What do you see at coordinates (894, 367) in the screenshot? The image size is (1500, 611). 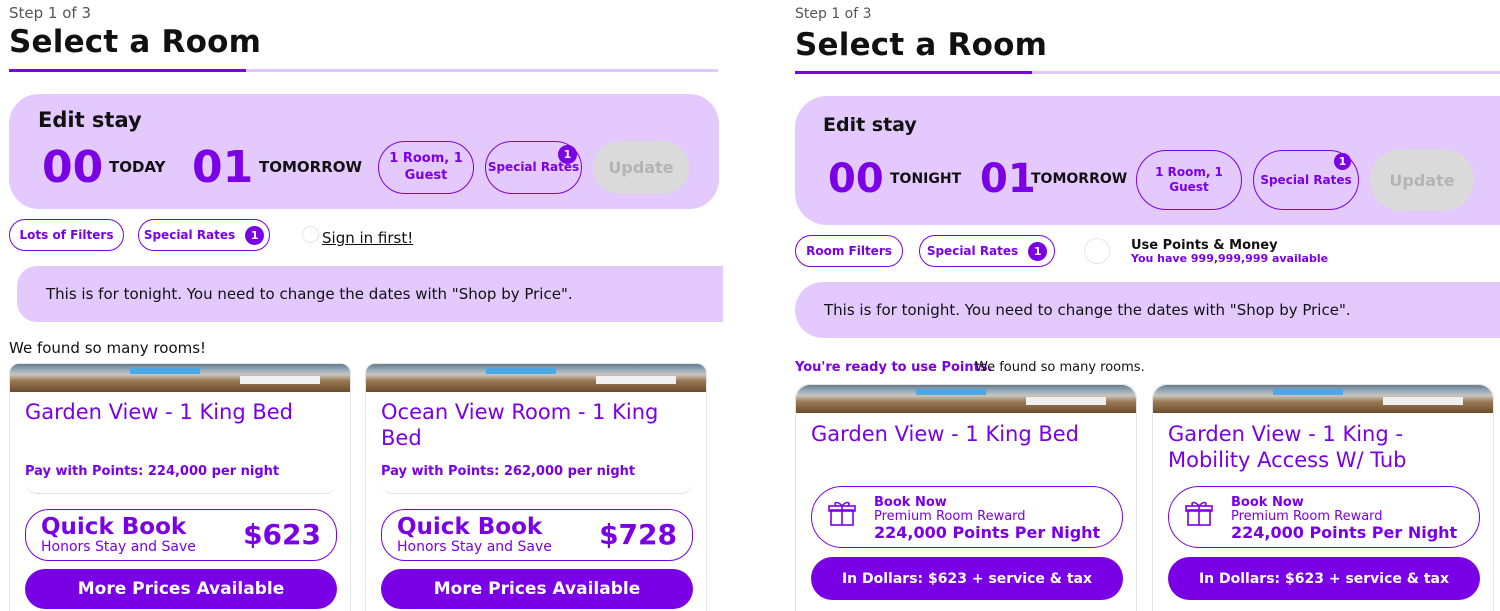 I see `points-ready-text: You're ready to use Points.` at bounding box center [894, 367].